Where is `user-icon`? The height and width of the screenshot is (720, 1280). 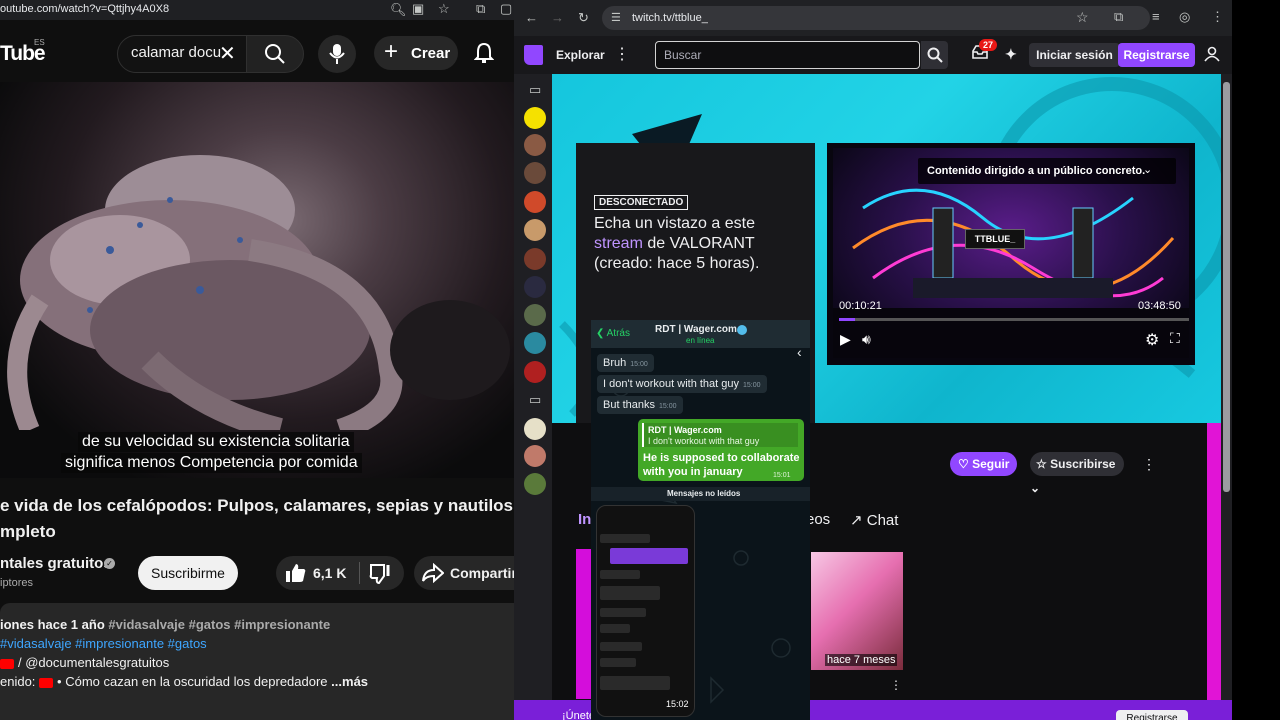
user-icon is located at coordinates (1212, 54).